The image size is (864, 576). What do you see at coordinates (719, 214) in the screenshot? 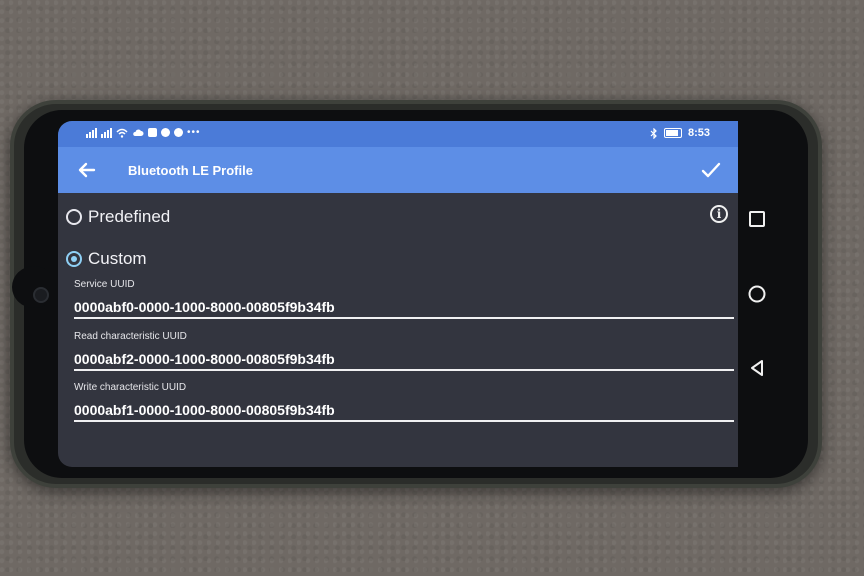
I see `info-icon: i` at bounding box center [719, 214].